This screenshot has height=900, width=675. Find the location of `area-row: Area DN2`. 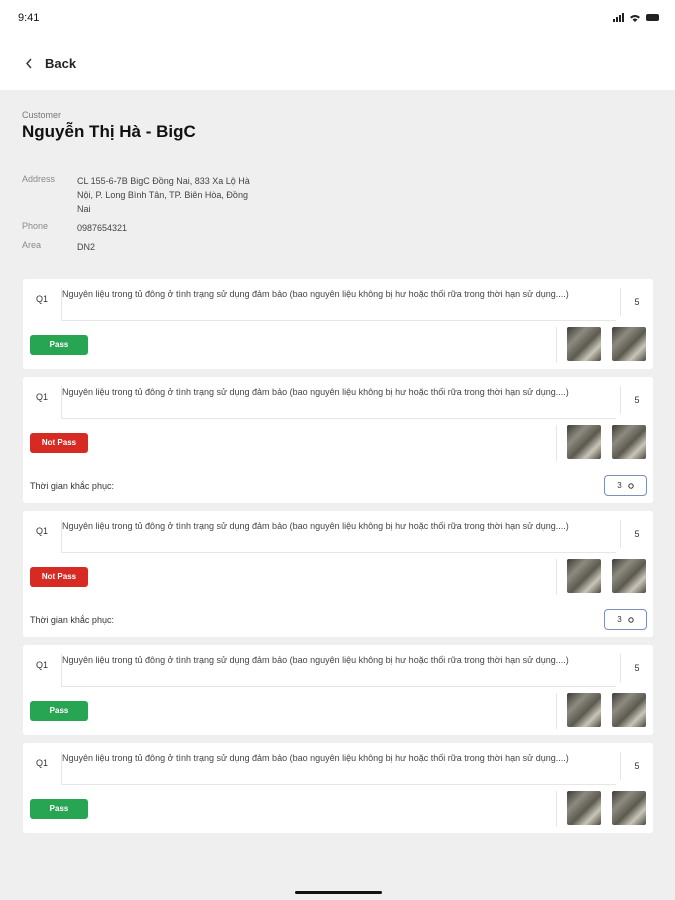

area-row: Area DN2 is located at coordinates (142, 247).